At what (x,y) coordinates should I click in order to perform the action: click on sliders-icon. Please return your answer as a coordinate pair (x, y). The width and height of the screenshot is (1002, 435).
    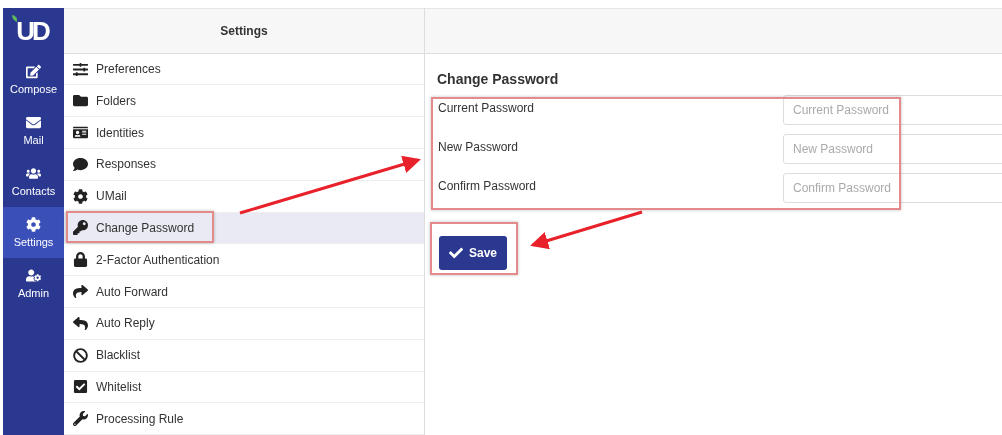
    Looking at the image, I should click on (80, 69).